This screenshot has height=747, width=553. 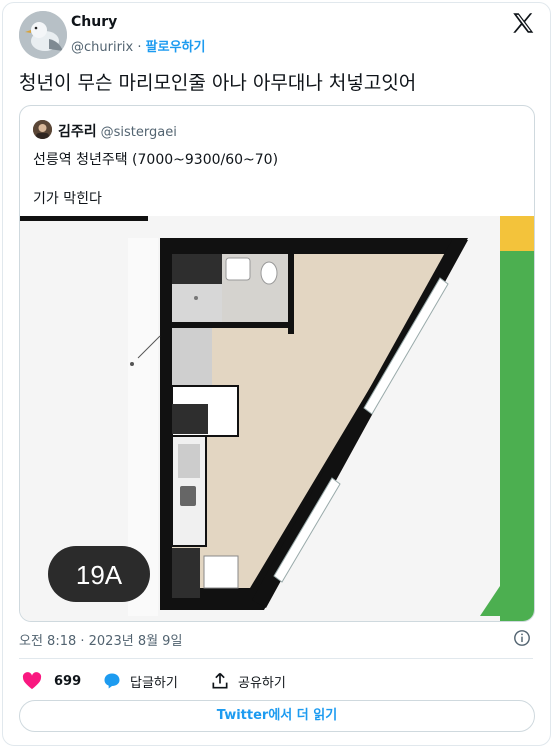 I want to click on read-more-button: Twitter에서 더 읽기, so click(x=277, y=716).